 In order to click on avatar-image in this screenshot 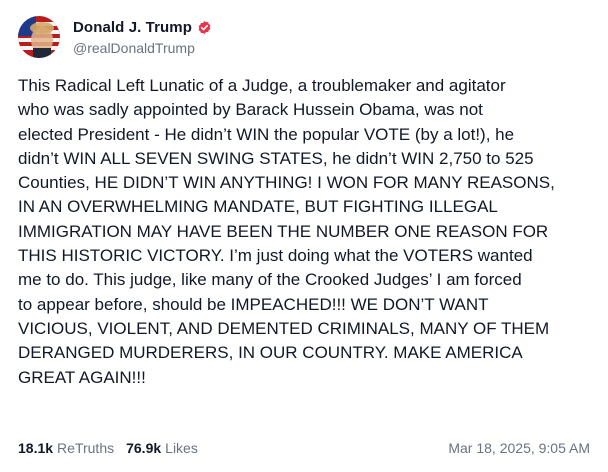, I will do `click(39, 37)`.